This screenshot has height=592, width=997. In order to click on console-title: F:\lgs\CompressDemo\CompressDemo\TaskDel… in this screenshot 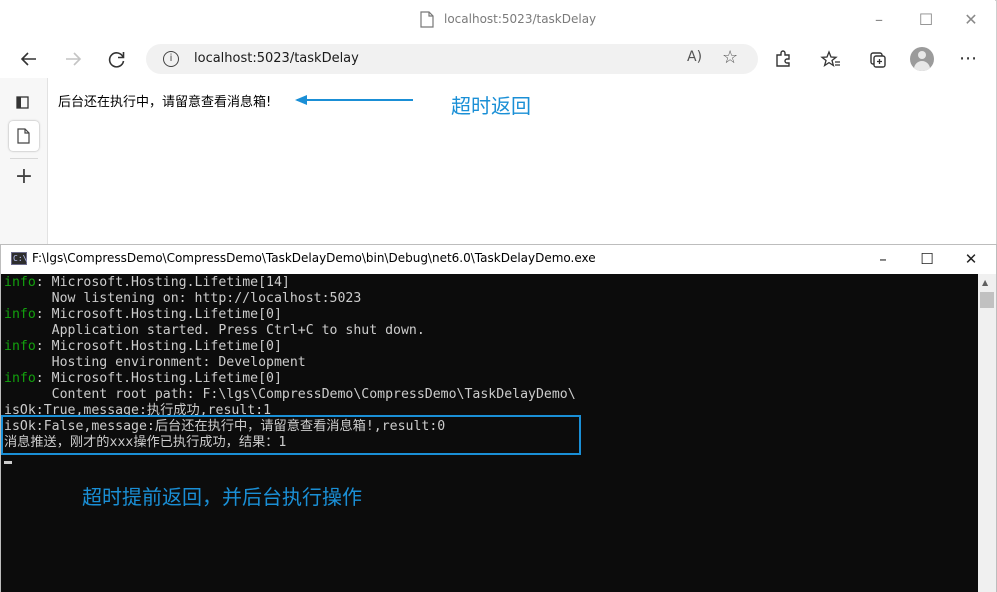, I will do `click(314, 258)`.